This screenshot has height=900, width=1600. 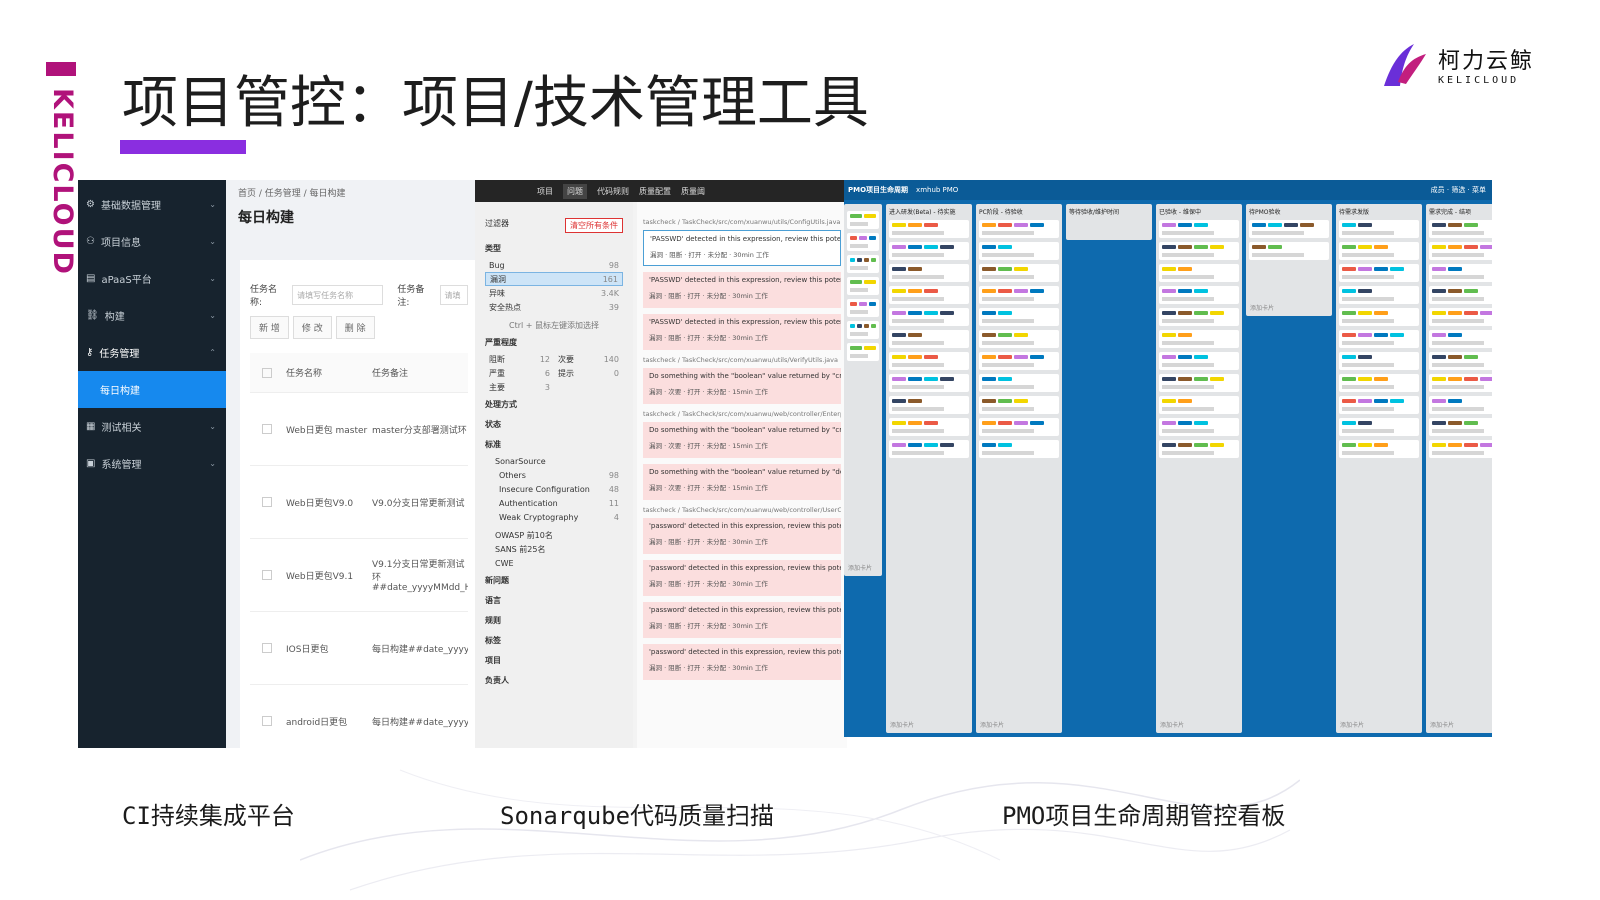 What do you see at coordinates (312, 327) in the screenshot?
I see `edit-button: 修 改` at bounding box center [312, 327].